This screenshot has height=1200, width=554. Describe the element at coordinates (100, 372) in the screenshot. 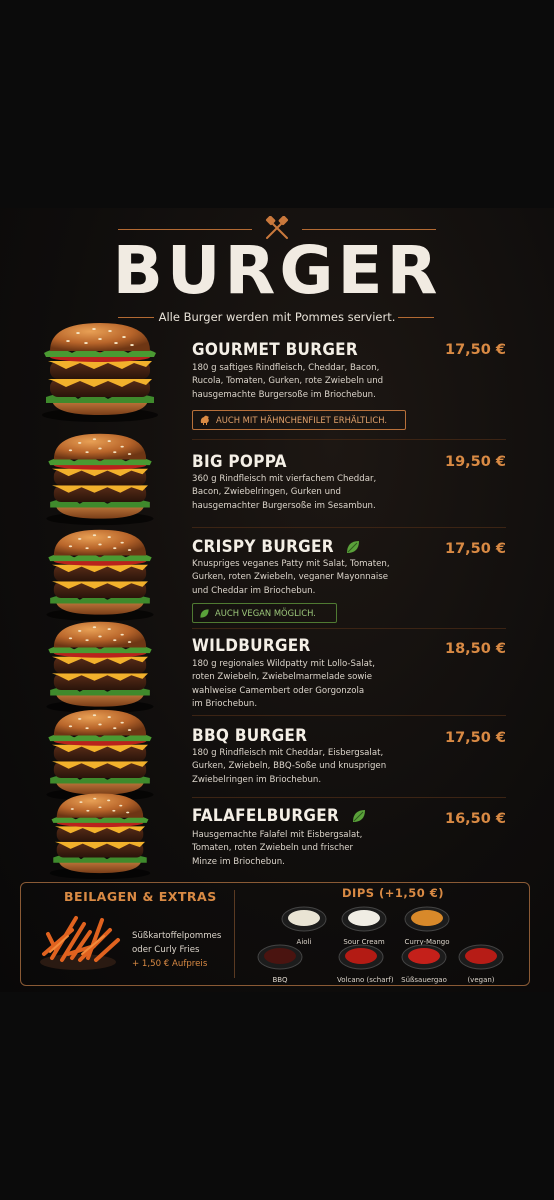

I see `gourmet-burger-image` at that location.